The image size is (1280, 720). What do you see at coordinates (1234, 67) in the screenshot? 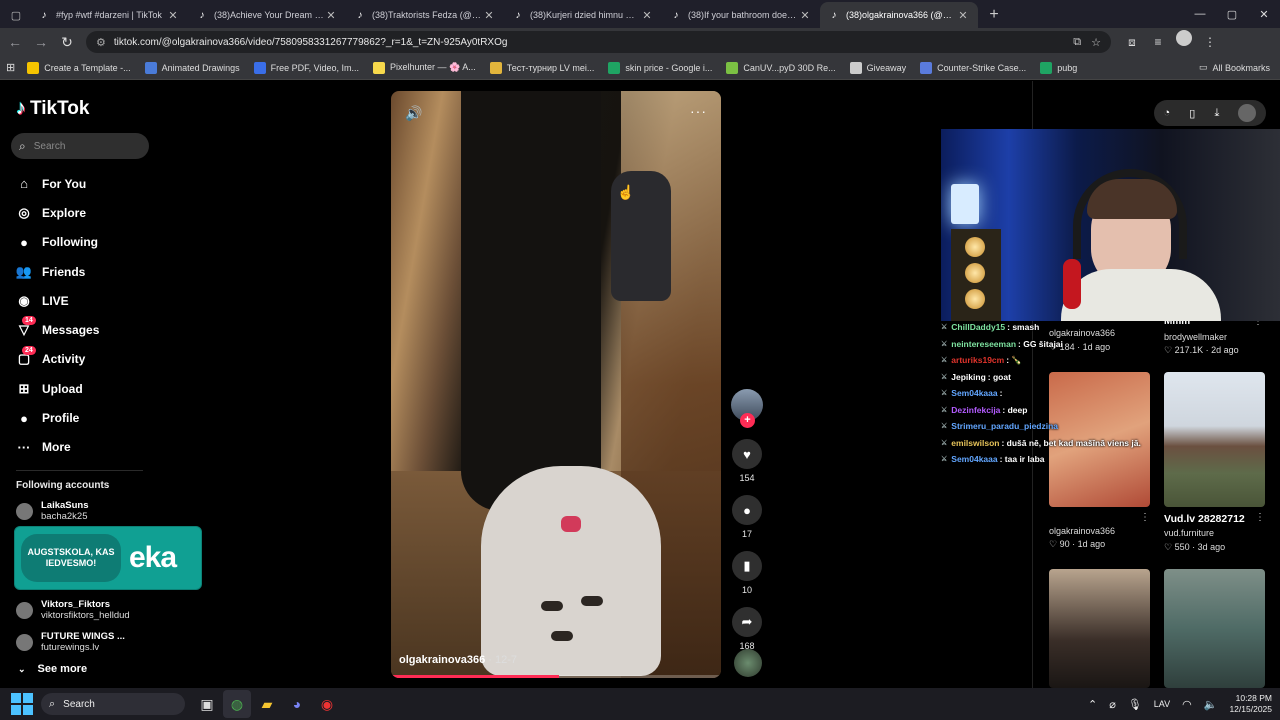
I see `all-bookmarks-button: ▭ All Bookmarks` at bounding box center [1234, 67].